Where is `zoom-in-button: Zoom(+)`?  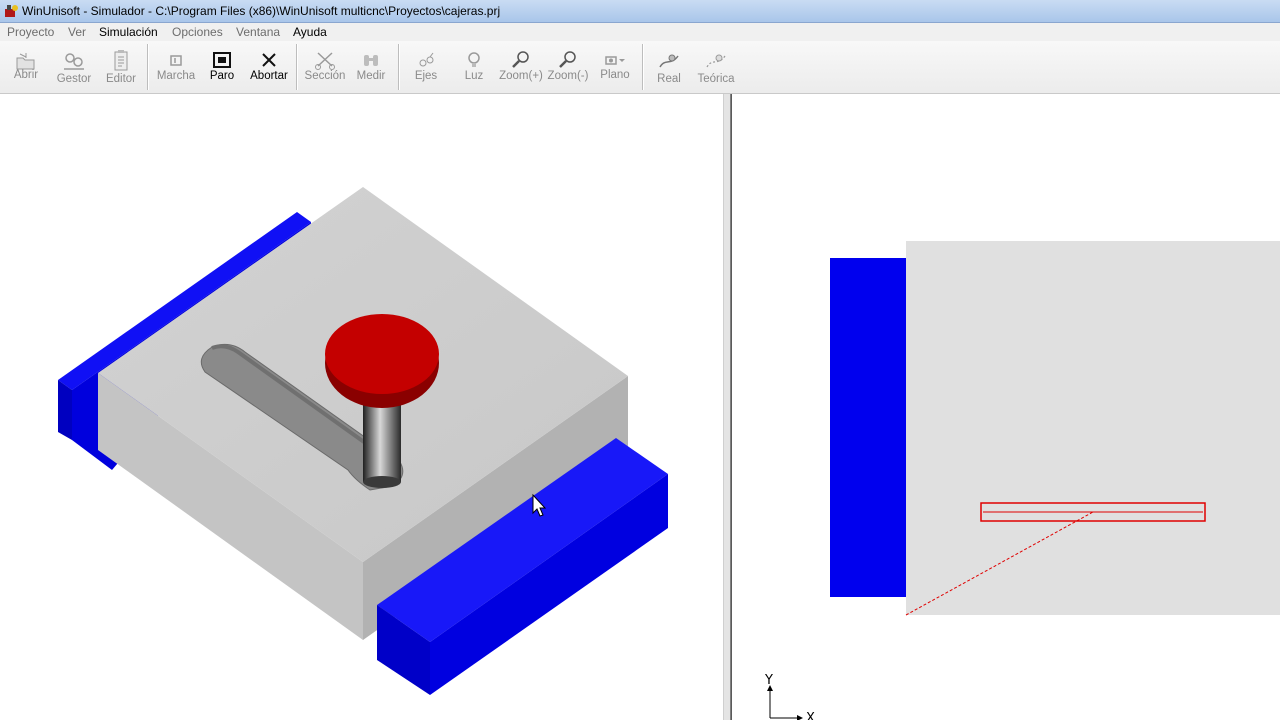 zoom-in-button: Zoom(+) is located at coordinates (521, 67).